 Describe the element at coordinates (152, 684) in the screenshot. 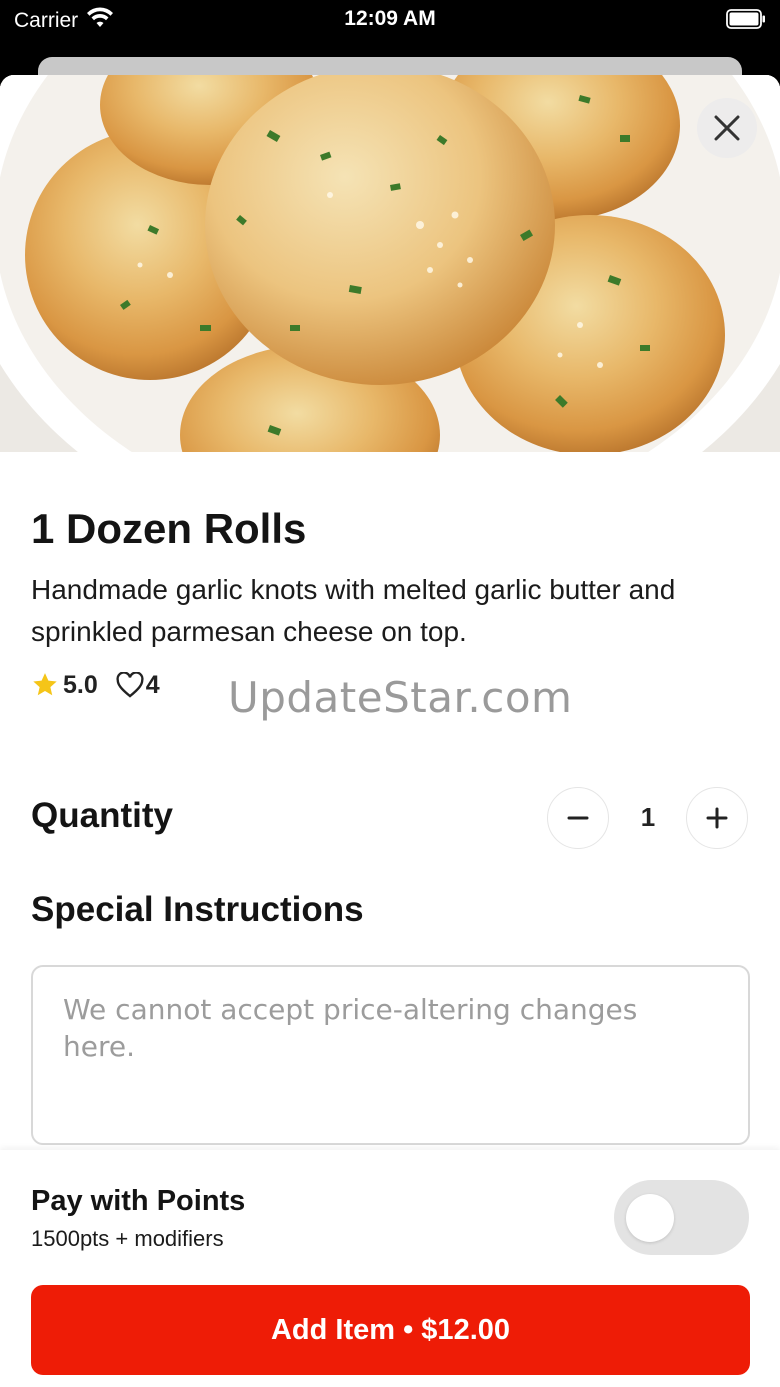

I see `likes-count: 4` at that location.